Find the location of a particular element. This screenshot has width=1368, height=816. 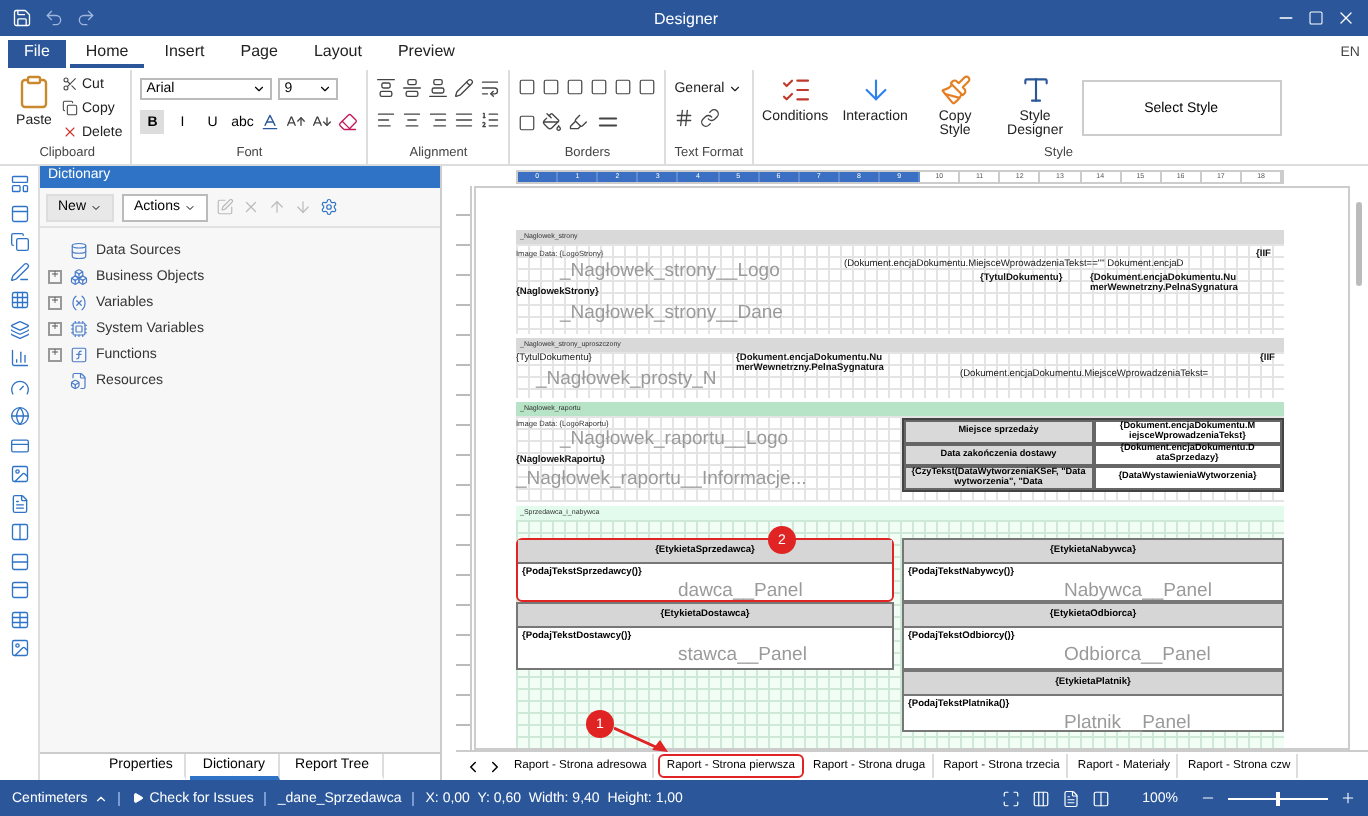

ribbon-tab: Page is located at coordinates (259, 53).